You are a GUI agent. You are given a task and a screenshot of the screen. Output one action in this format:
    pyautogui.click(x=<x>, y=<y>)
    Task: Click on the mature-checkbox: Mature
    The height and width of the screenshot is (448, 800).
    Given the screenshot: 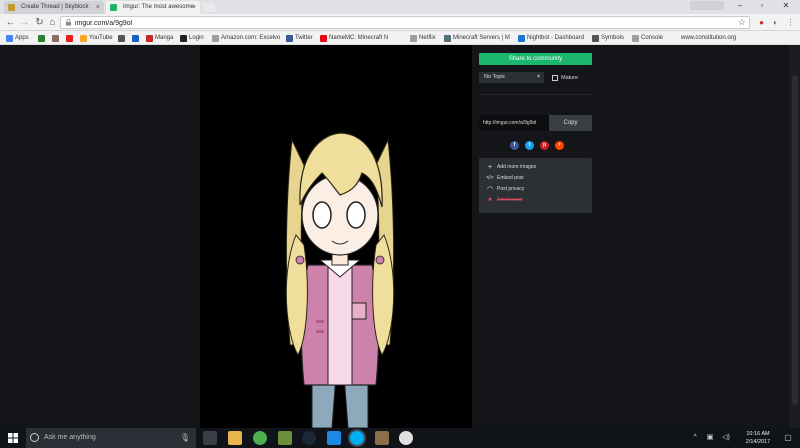 What is the action you would take?
    pyautogui.click(x=565, y=78)
    